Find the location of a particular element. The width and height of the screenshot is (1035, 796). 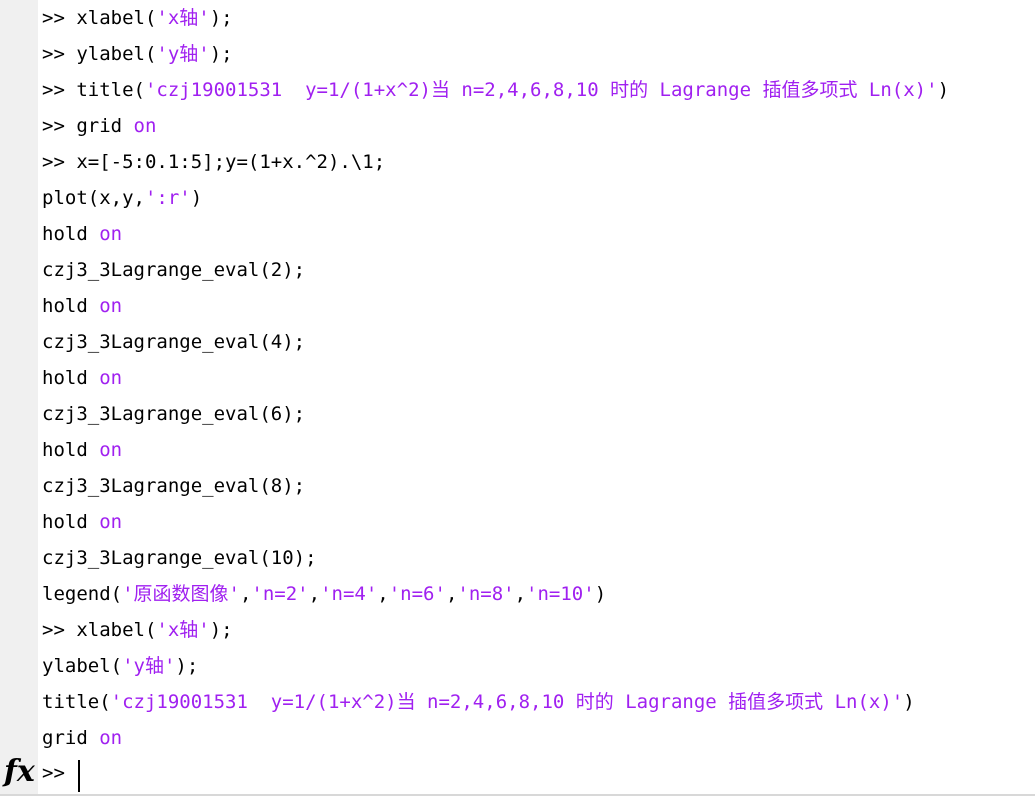

text-cursor is located at coordinates (79, 776).